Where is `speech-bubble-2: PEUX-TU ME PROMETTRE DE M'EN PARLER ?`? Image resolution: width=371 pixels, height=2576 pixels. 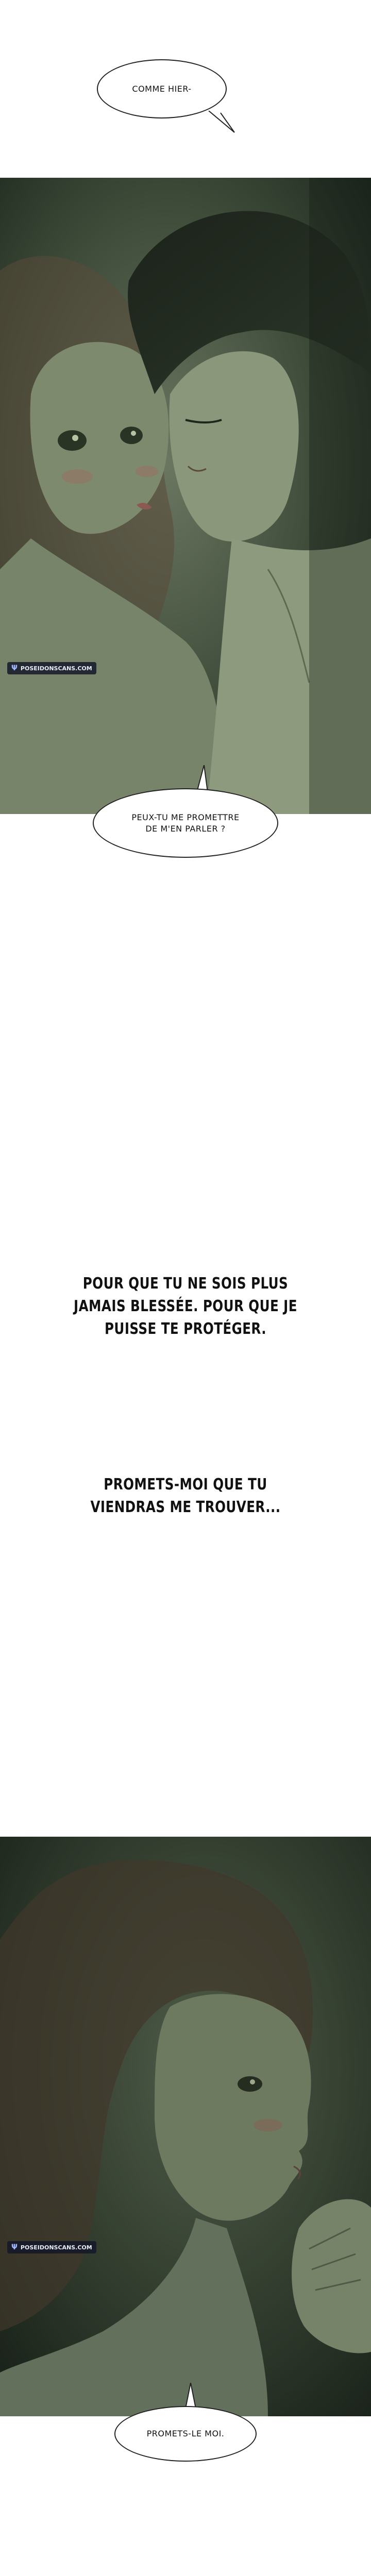
speech-bubble-2: PEUX-TU ME PROMETTRE DE M'EN PARLER ? is located at coordinates (185, 823).